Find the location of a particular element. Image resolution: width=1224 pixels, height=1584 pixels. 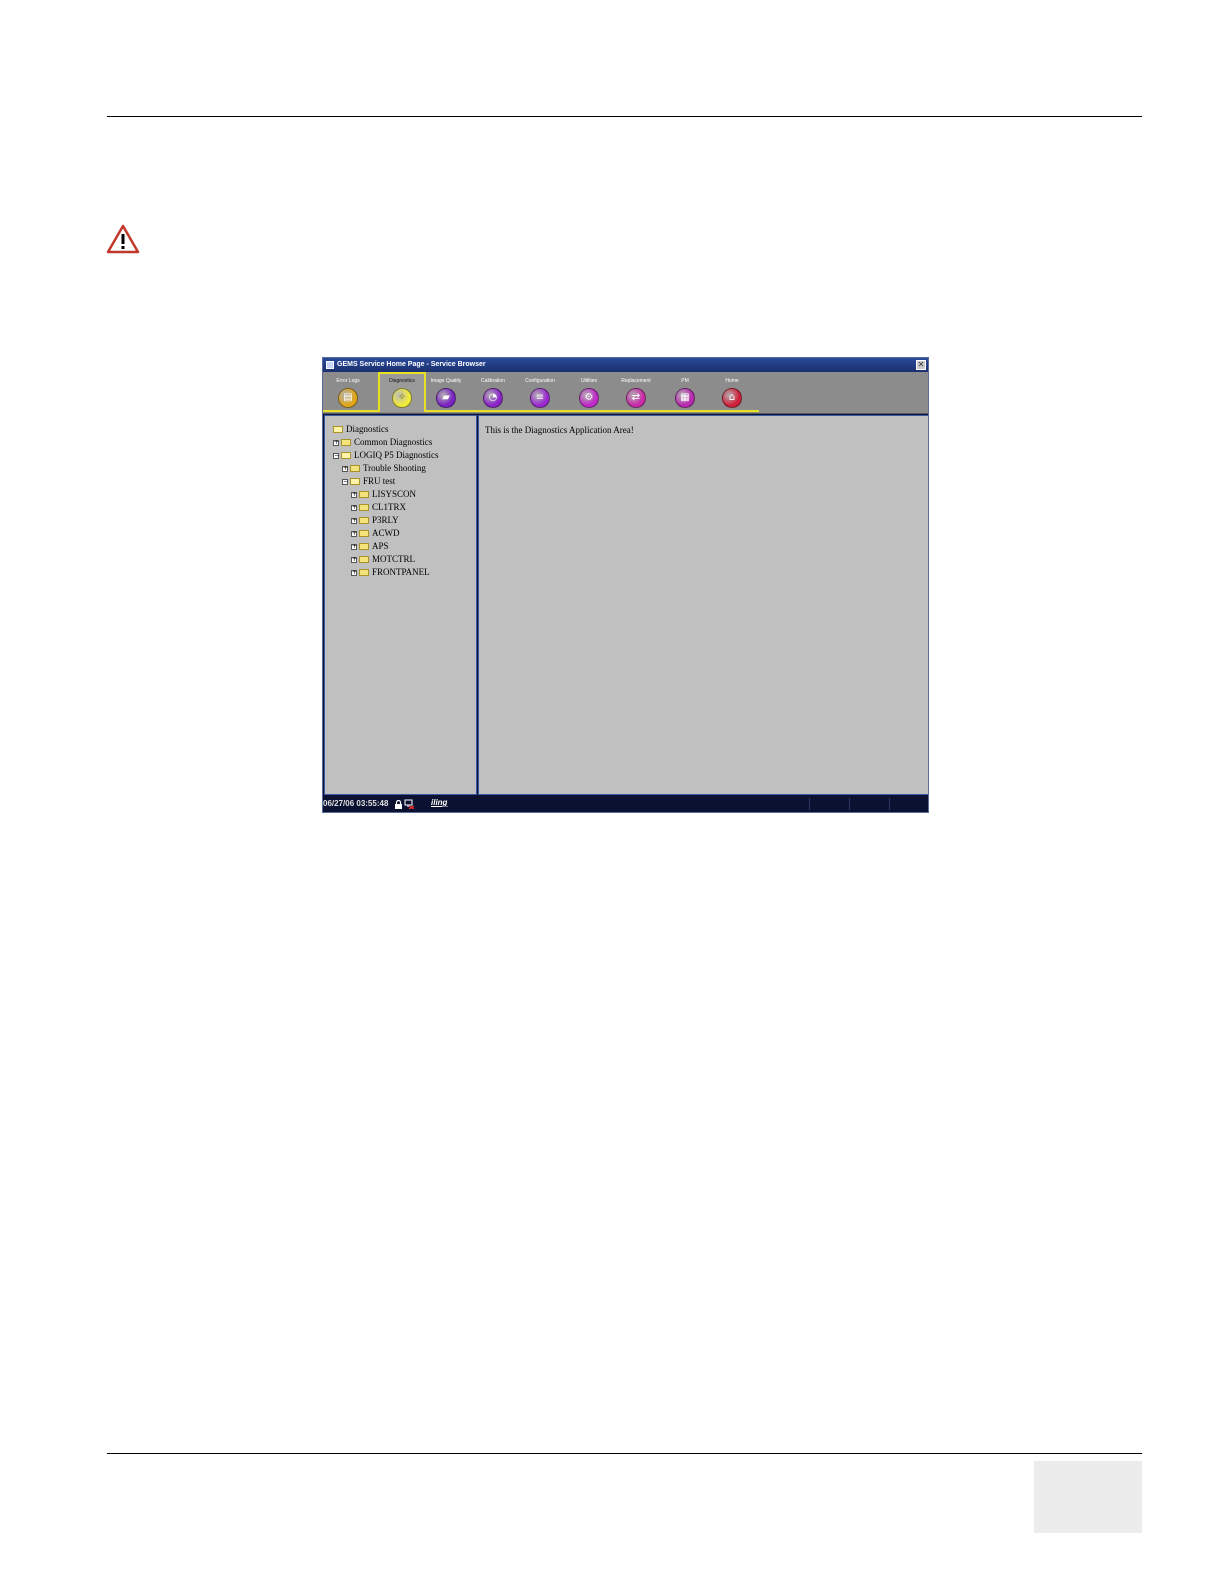

tab-image-quality: Image Quality ▰ is located at coordinates (446, 392).